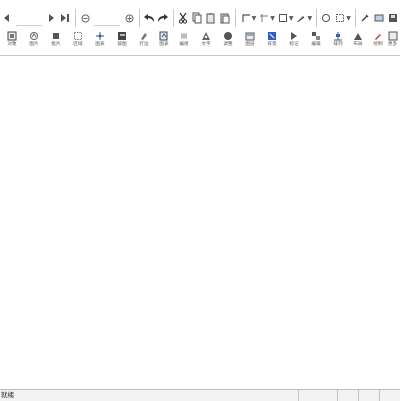 The image size is (400, 401). I want to click on tool-label: 框片, so click(55, 45).